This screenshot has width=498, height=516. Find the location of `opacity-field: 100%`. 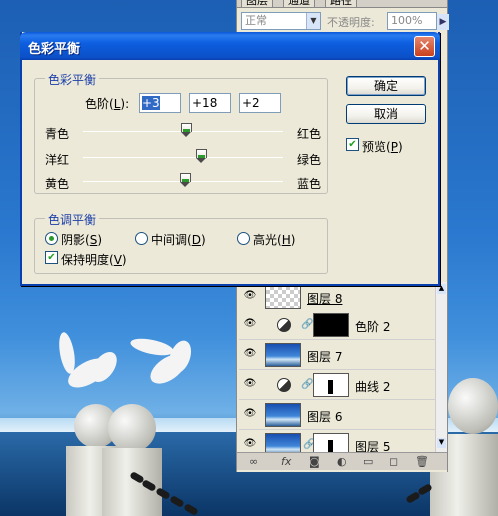

opacity-field: 100% is located at coordinates (412, 21).